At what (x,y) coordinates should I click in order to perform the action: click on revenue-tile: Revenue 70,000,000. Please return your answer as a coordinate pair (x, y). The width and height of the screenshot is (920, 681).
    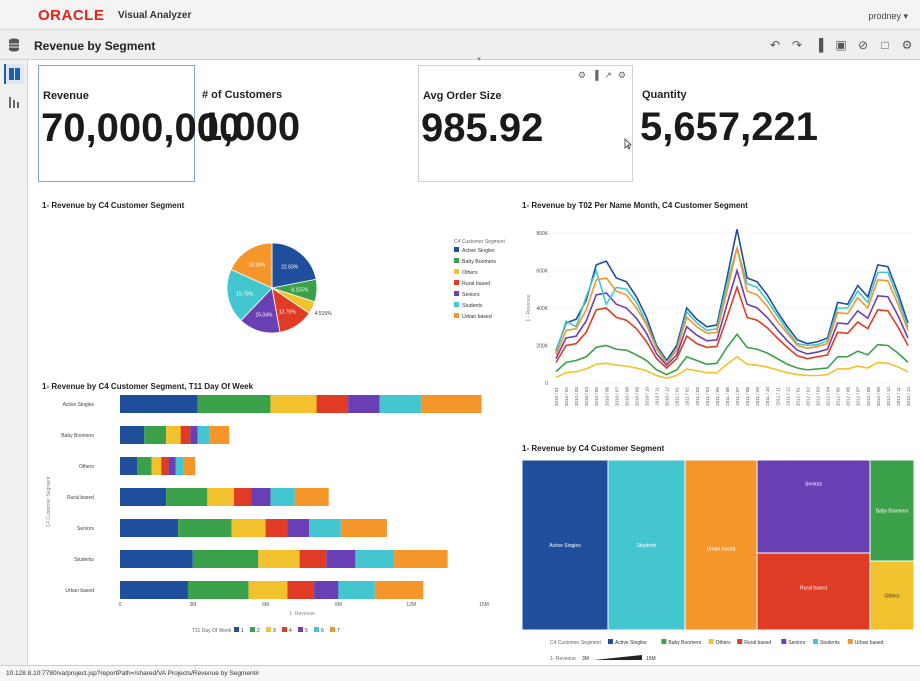
    Looking at the image, I should click on (139, 123).